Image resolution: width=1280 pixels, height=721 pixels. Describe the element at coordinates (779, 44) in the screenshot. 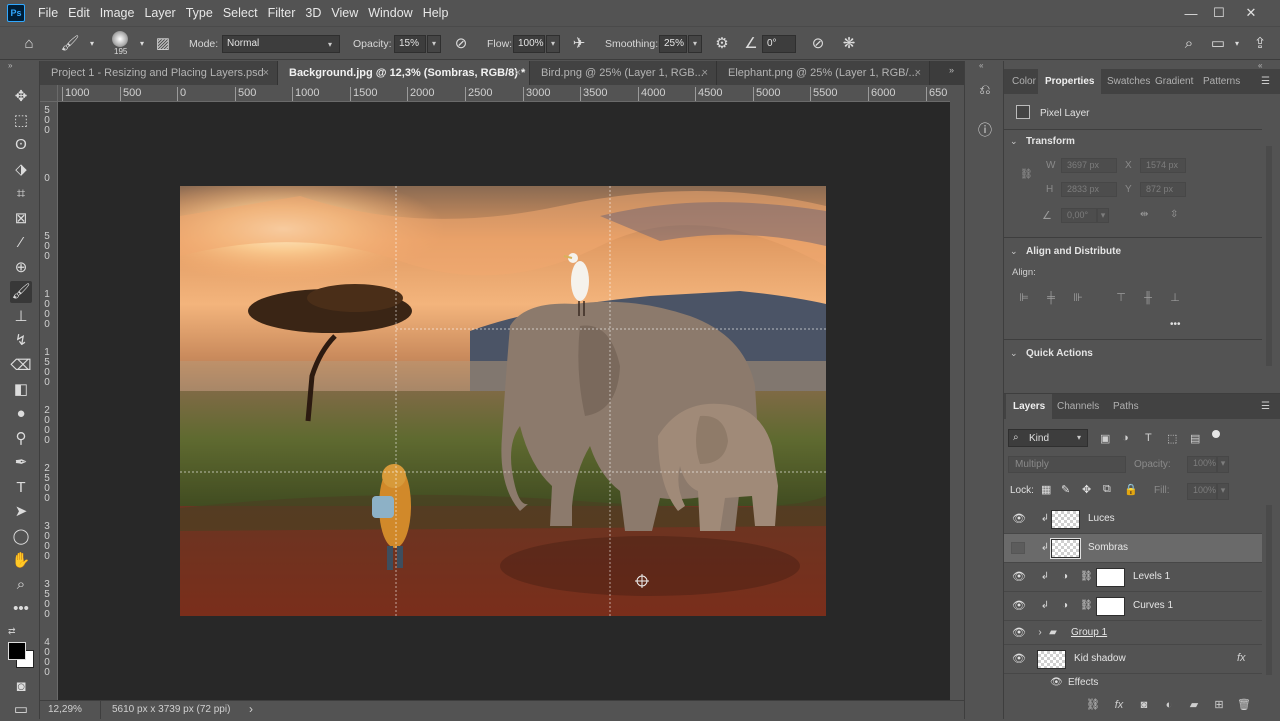

I see `angle-field: 0°` at that location.